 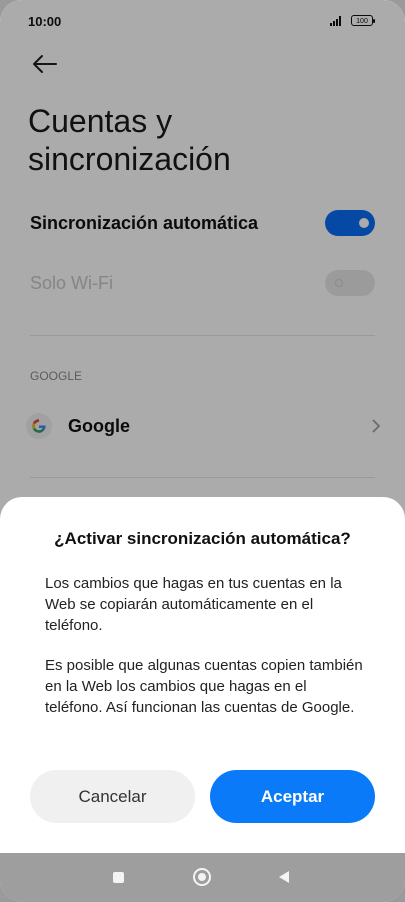 I want to click on accept-button: Aceptar, so click(x=292, y=796).